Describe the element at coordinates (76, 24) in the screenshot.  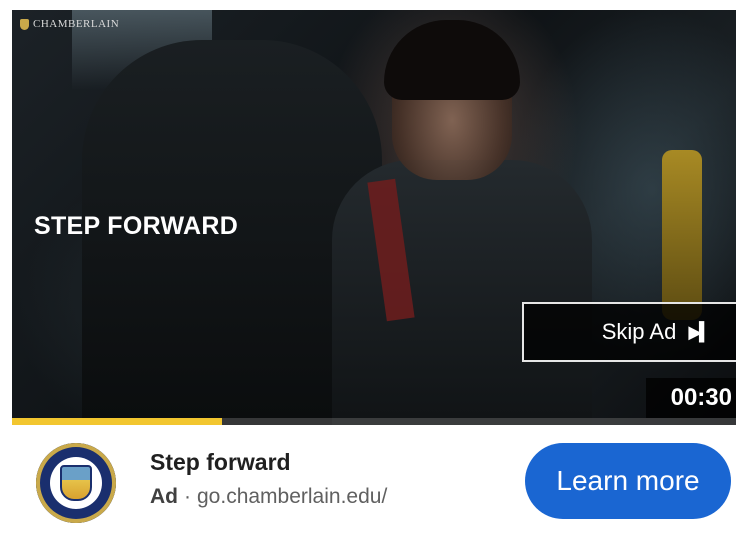
I see `video-brand-logo-text: CHAMBERLAIN` at that location.